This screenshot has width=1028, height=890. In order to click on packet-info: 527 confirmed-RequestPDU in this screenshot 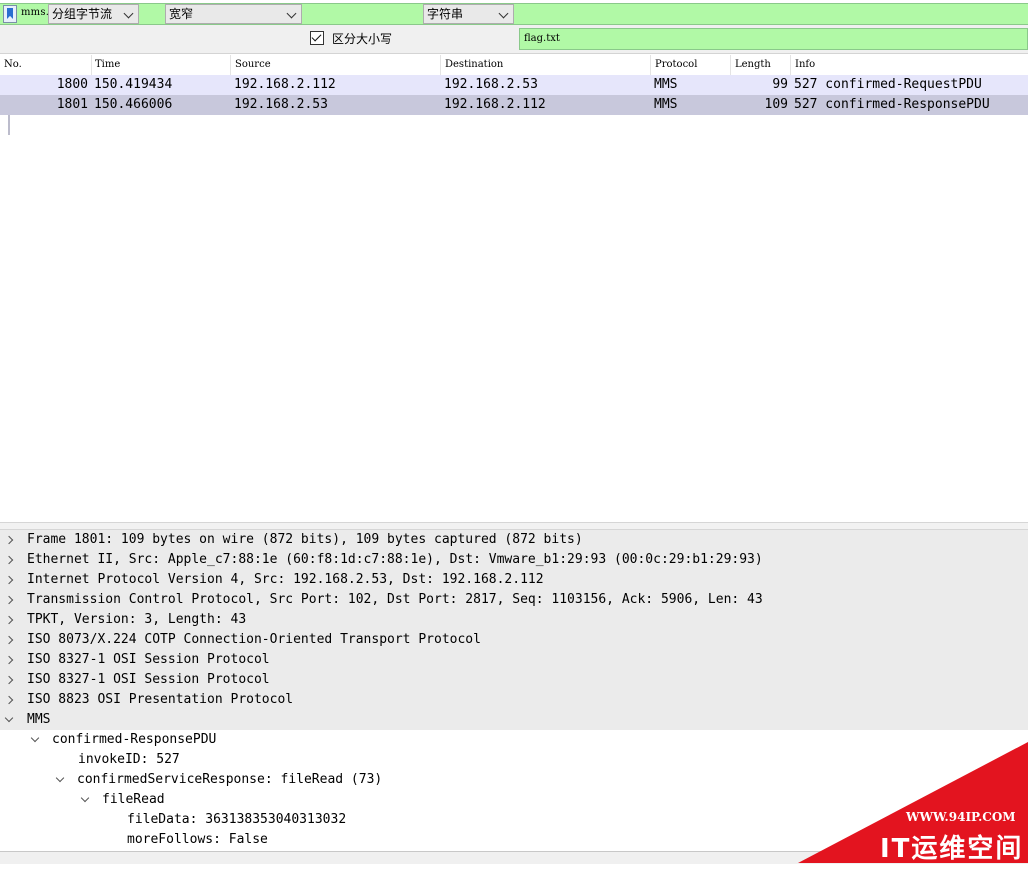, I will do `click(888, 84)`.